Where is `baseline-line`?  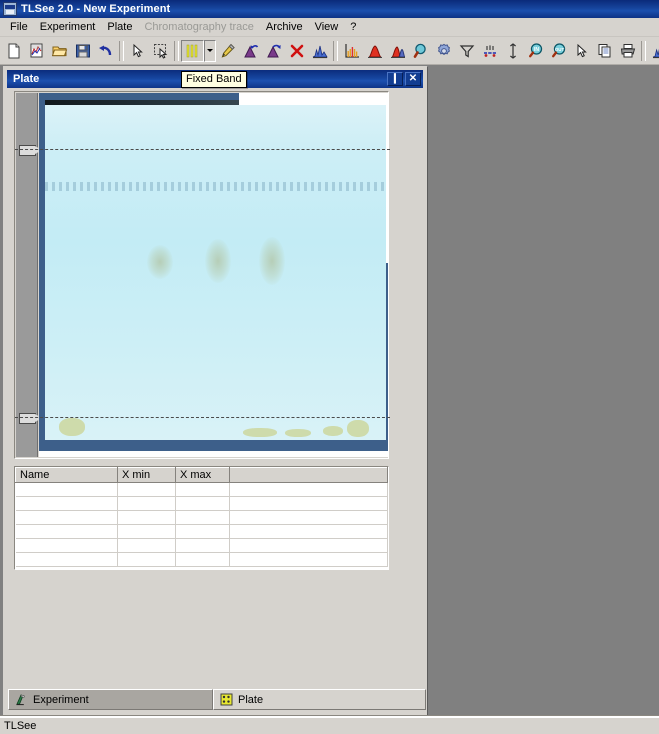
baseline-line is located at coordinates (202, 417).